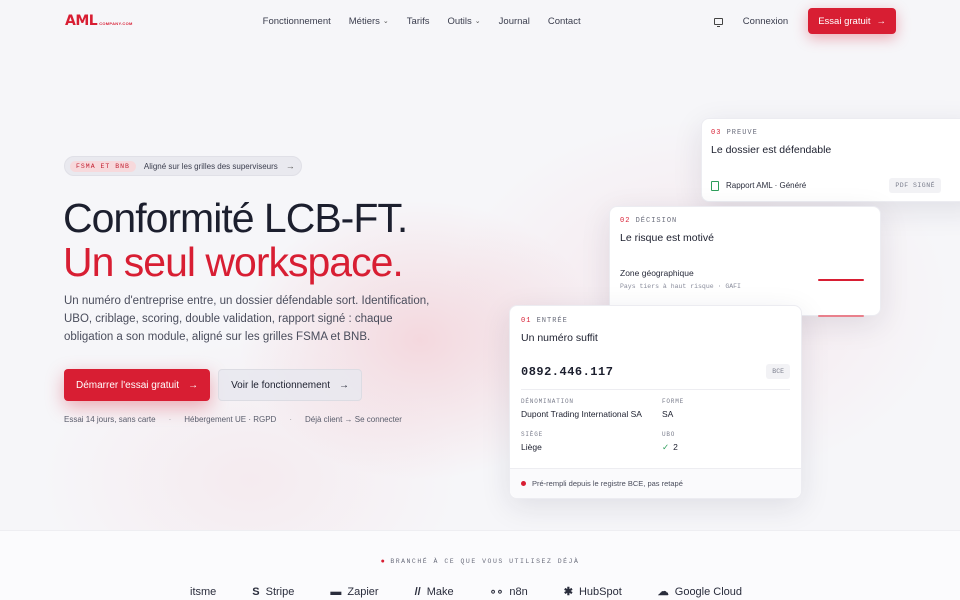 The height and width of the screenshot is (600, 960). What do you see at coordinates (669, 434) in the screenshot?
I see `field-label: UBO` at bounding box center [669, 434].